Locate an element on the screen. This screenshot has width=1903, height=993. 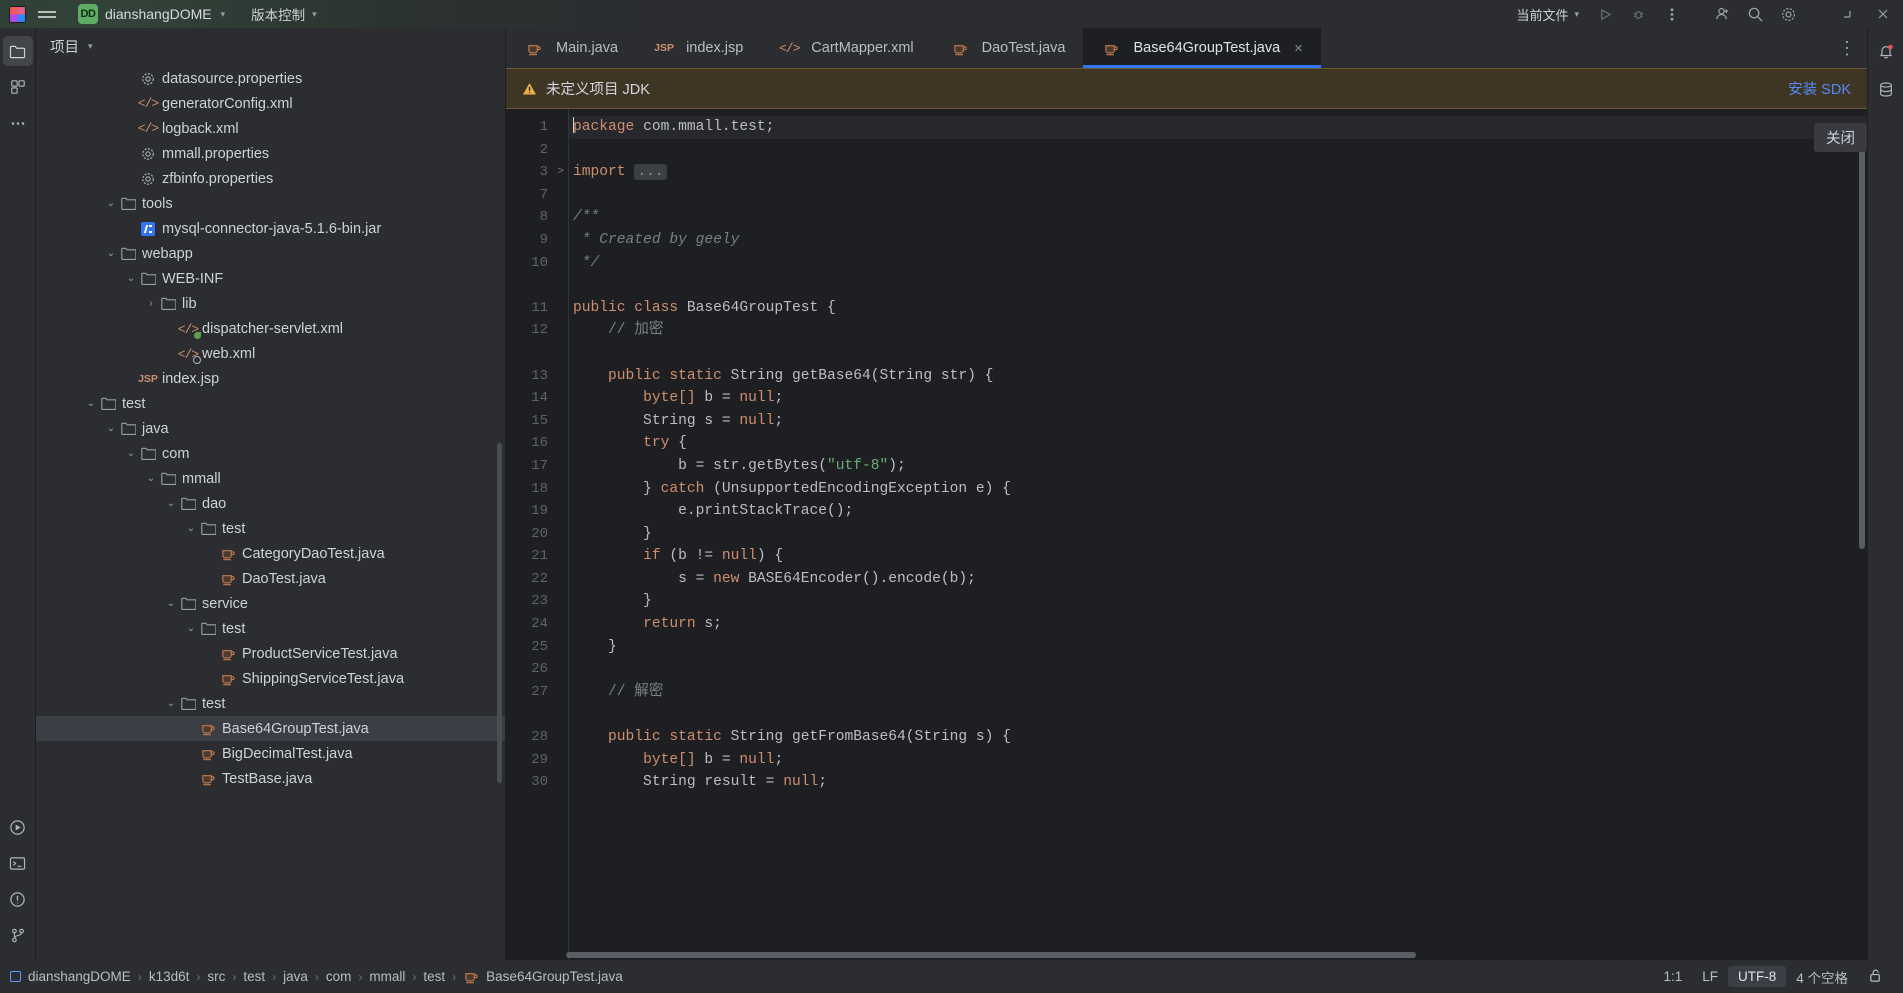
sidebar-item-project is located at coordinates (17, 51).